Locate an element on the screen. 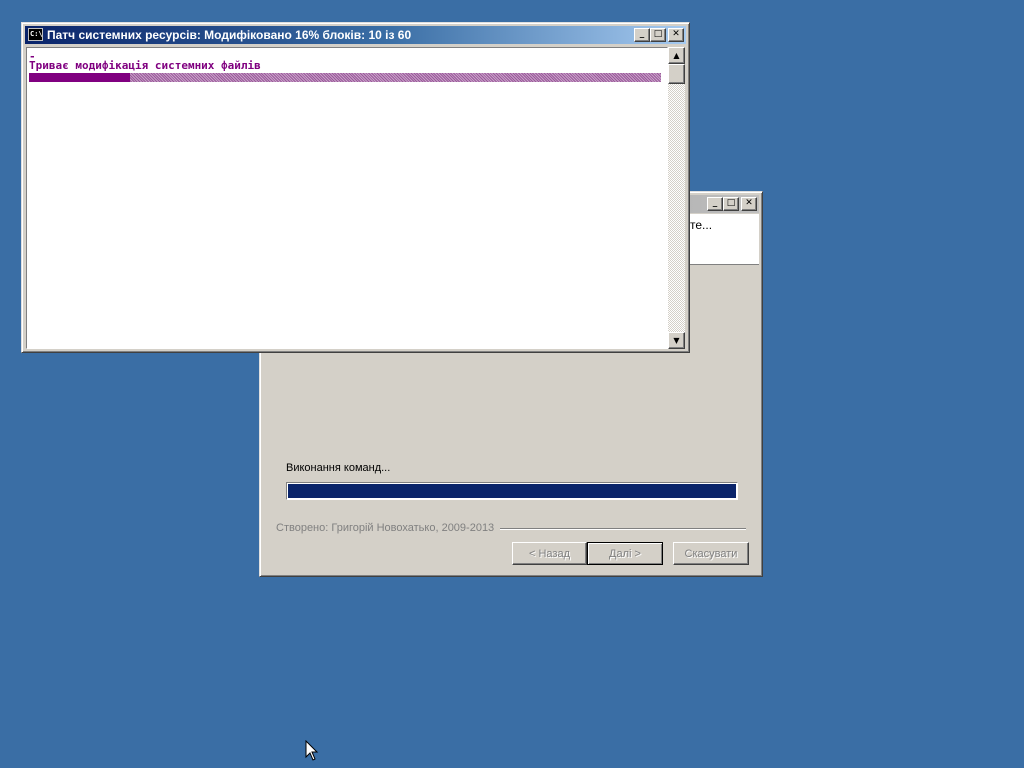 This screenshot has width=1024, height=768. console-progress-fill is located at coordinates (80, 77).